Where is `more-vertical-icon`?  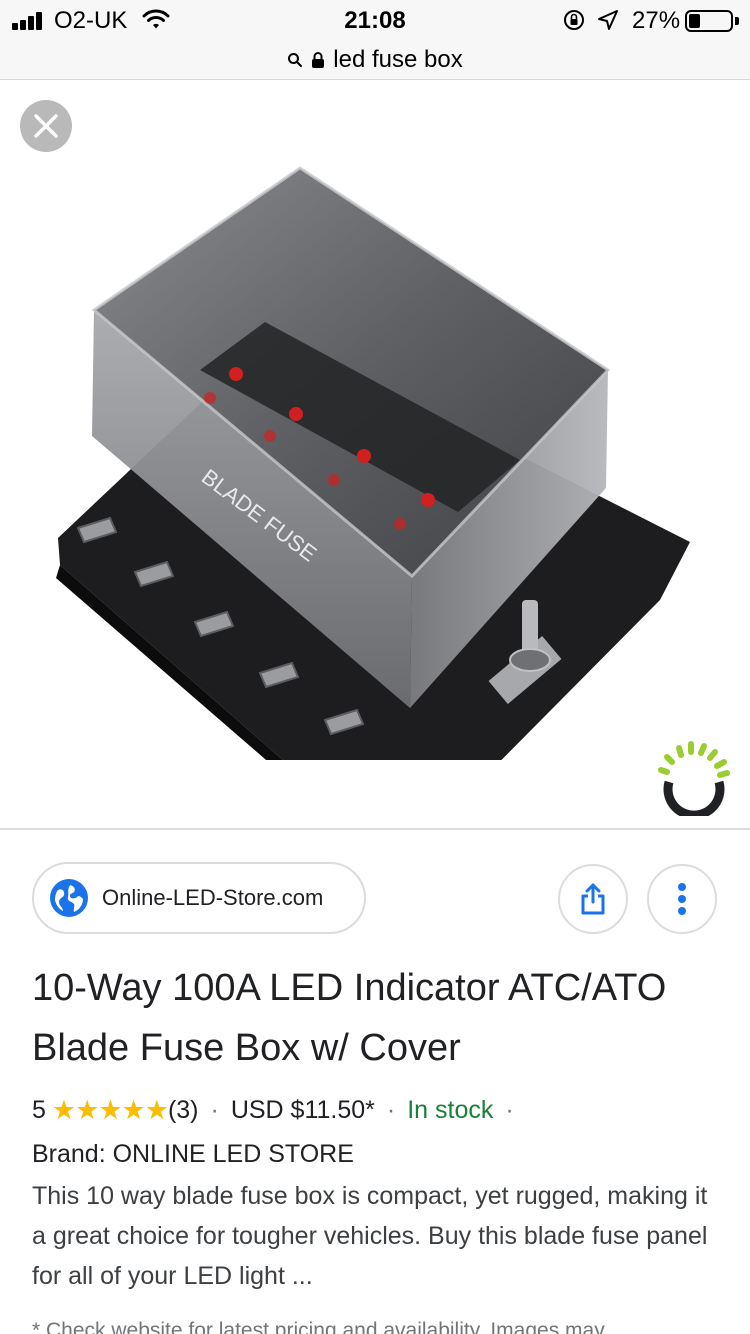 more-vertical-icon is located at coordinates (682, 899).